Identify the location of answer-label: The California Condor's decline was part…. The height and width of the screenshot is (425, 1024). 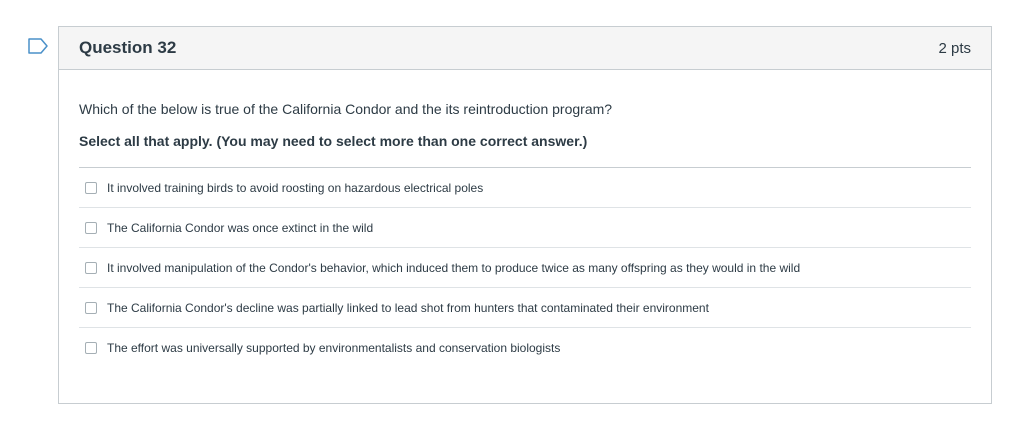
(408, 308).